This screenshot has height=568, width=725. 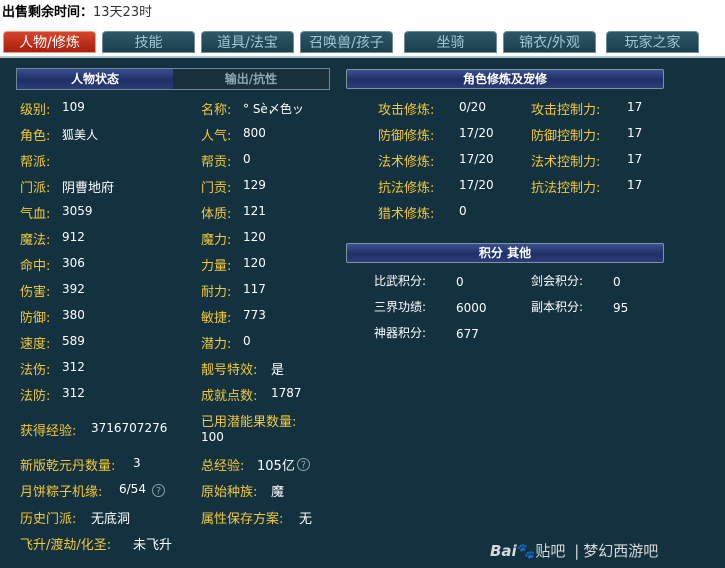 I want to click on label-damage: 伤害:, so click(x=35, y=292).